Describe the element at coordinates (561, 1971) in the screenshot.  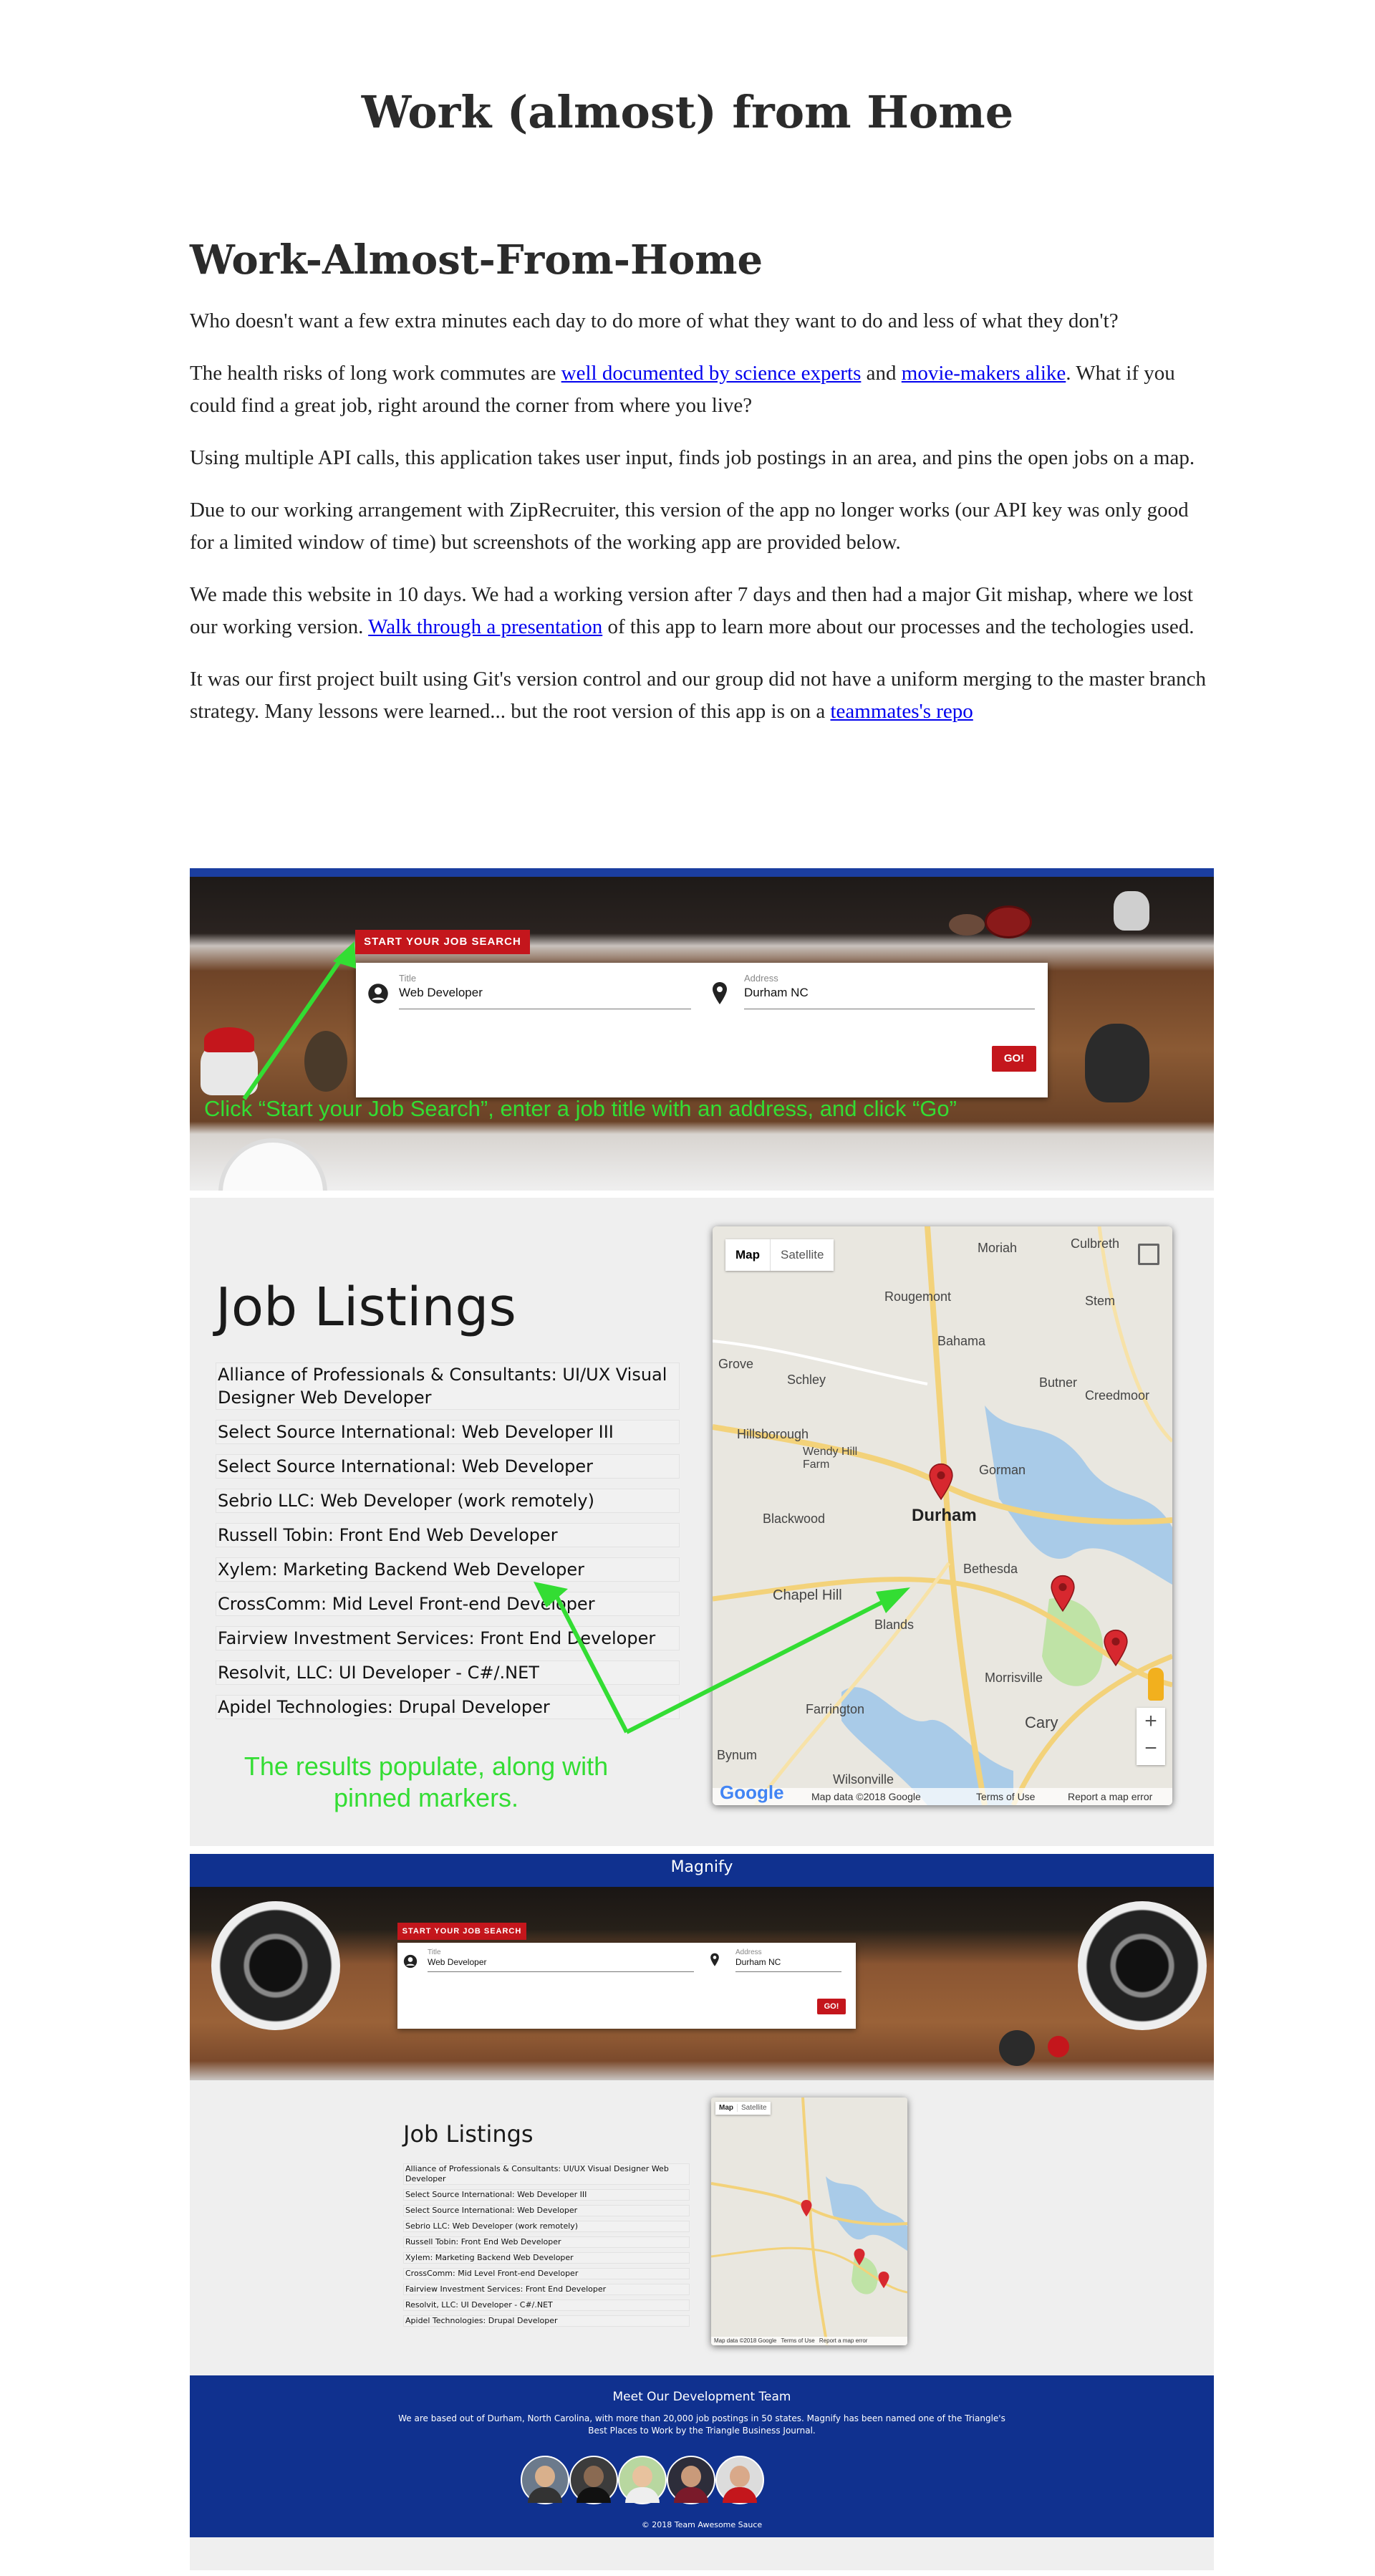
I see `title-underline` at that location.